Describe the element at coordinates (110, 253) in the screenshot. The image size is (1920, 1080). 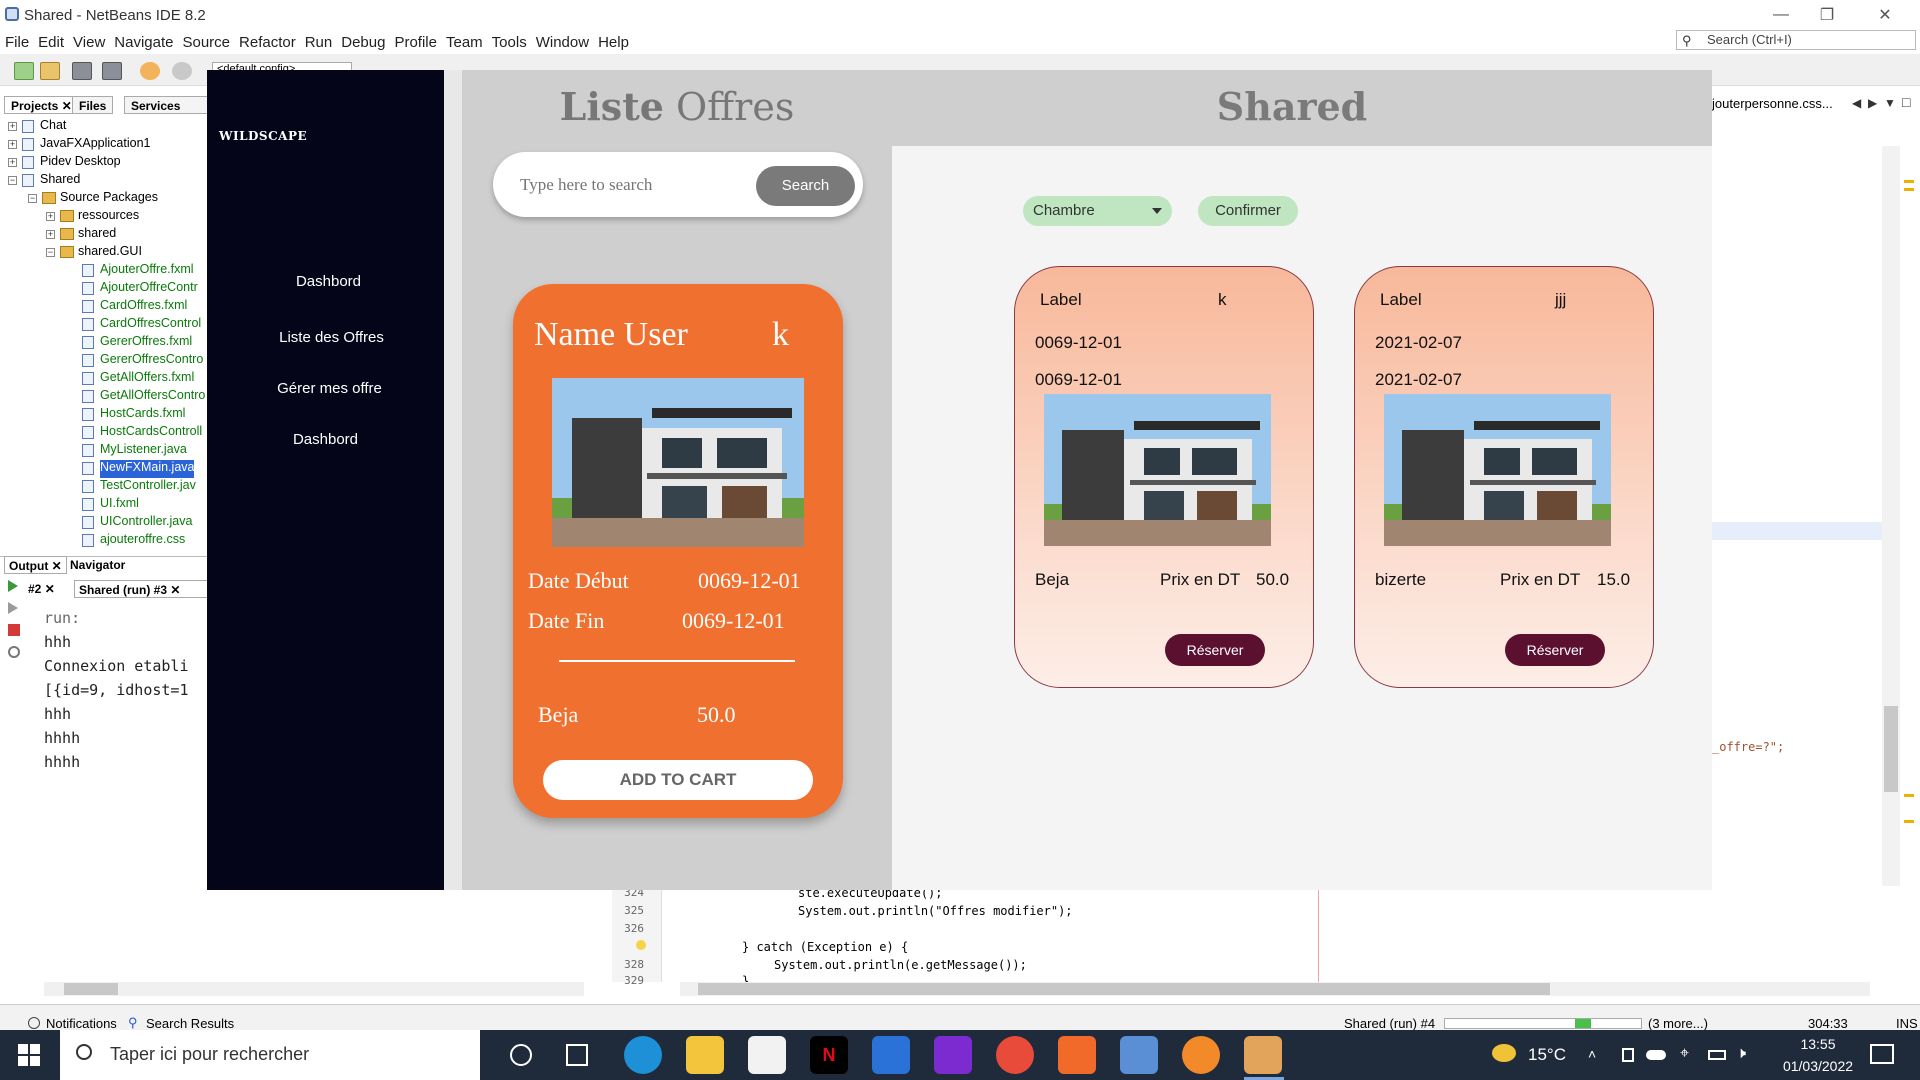
I see `tree-node: shared.GUI` at that location.